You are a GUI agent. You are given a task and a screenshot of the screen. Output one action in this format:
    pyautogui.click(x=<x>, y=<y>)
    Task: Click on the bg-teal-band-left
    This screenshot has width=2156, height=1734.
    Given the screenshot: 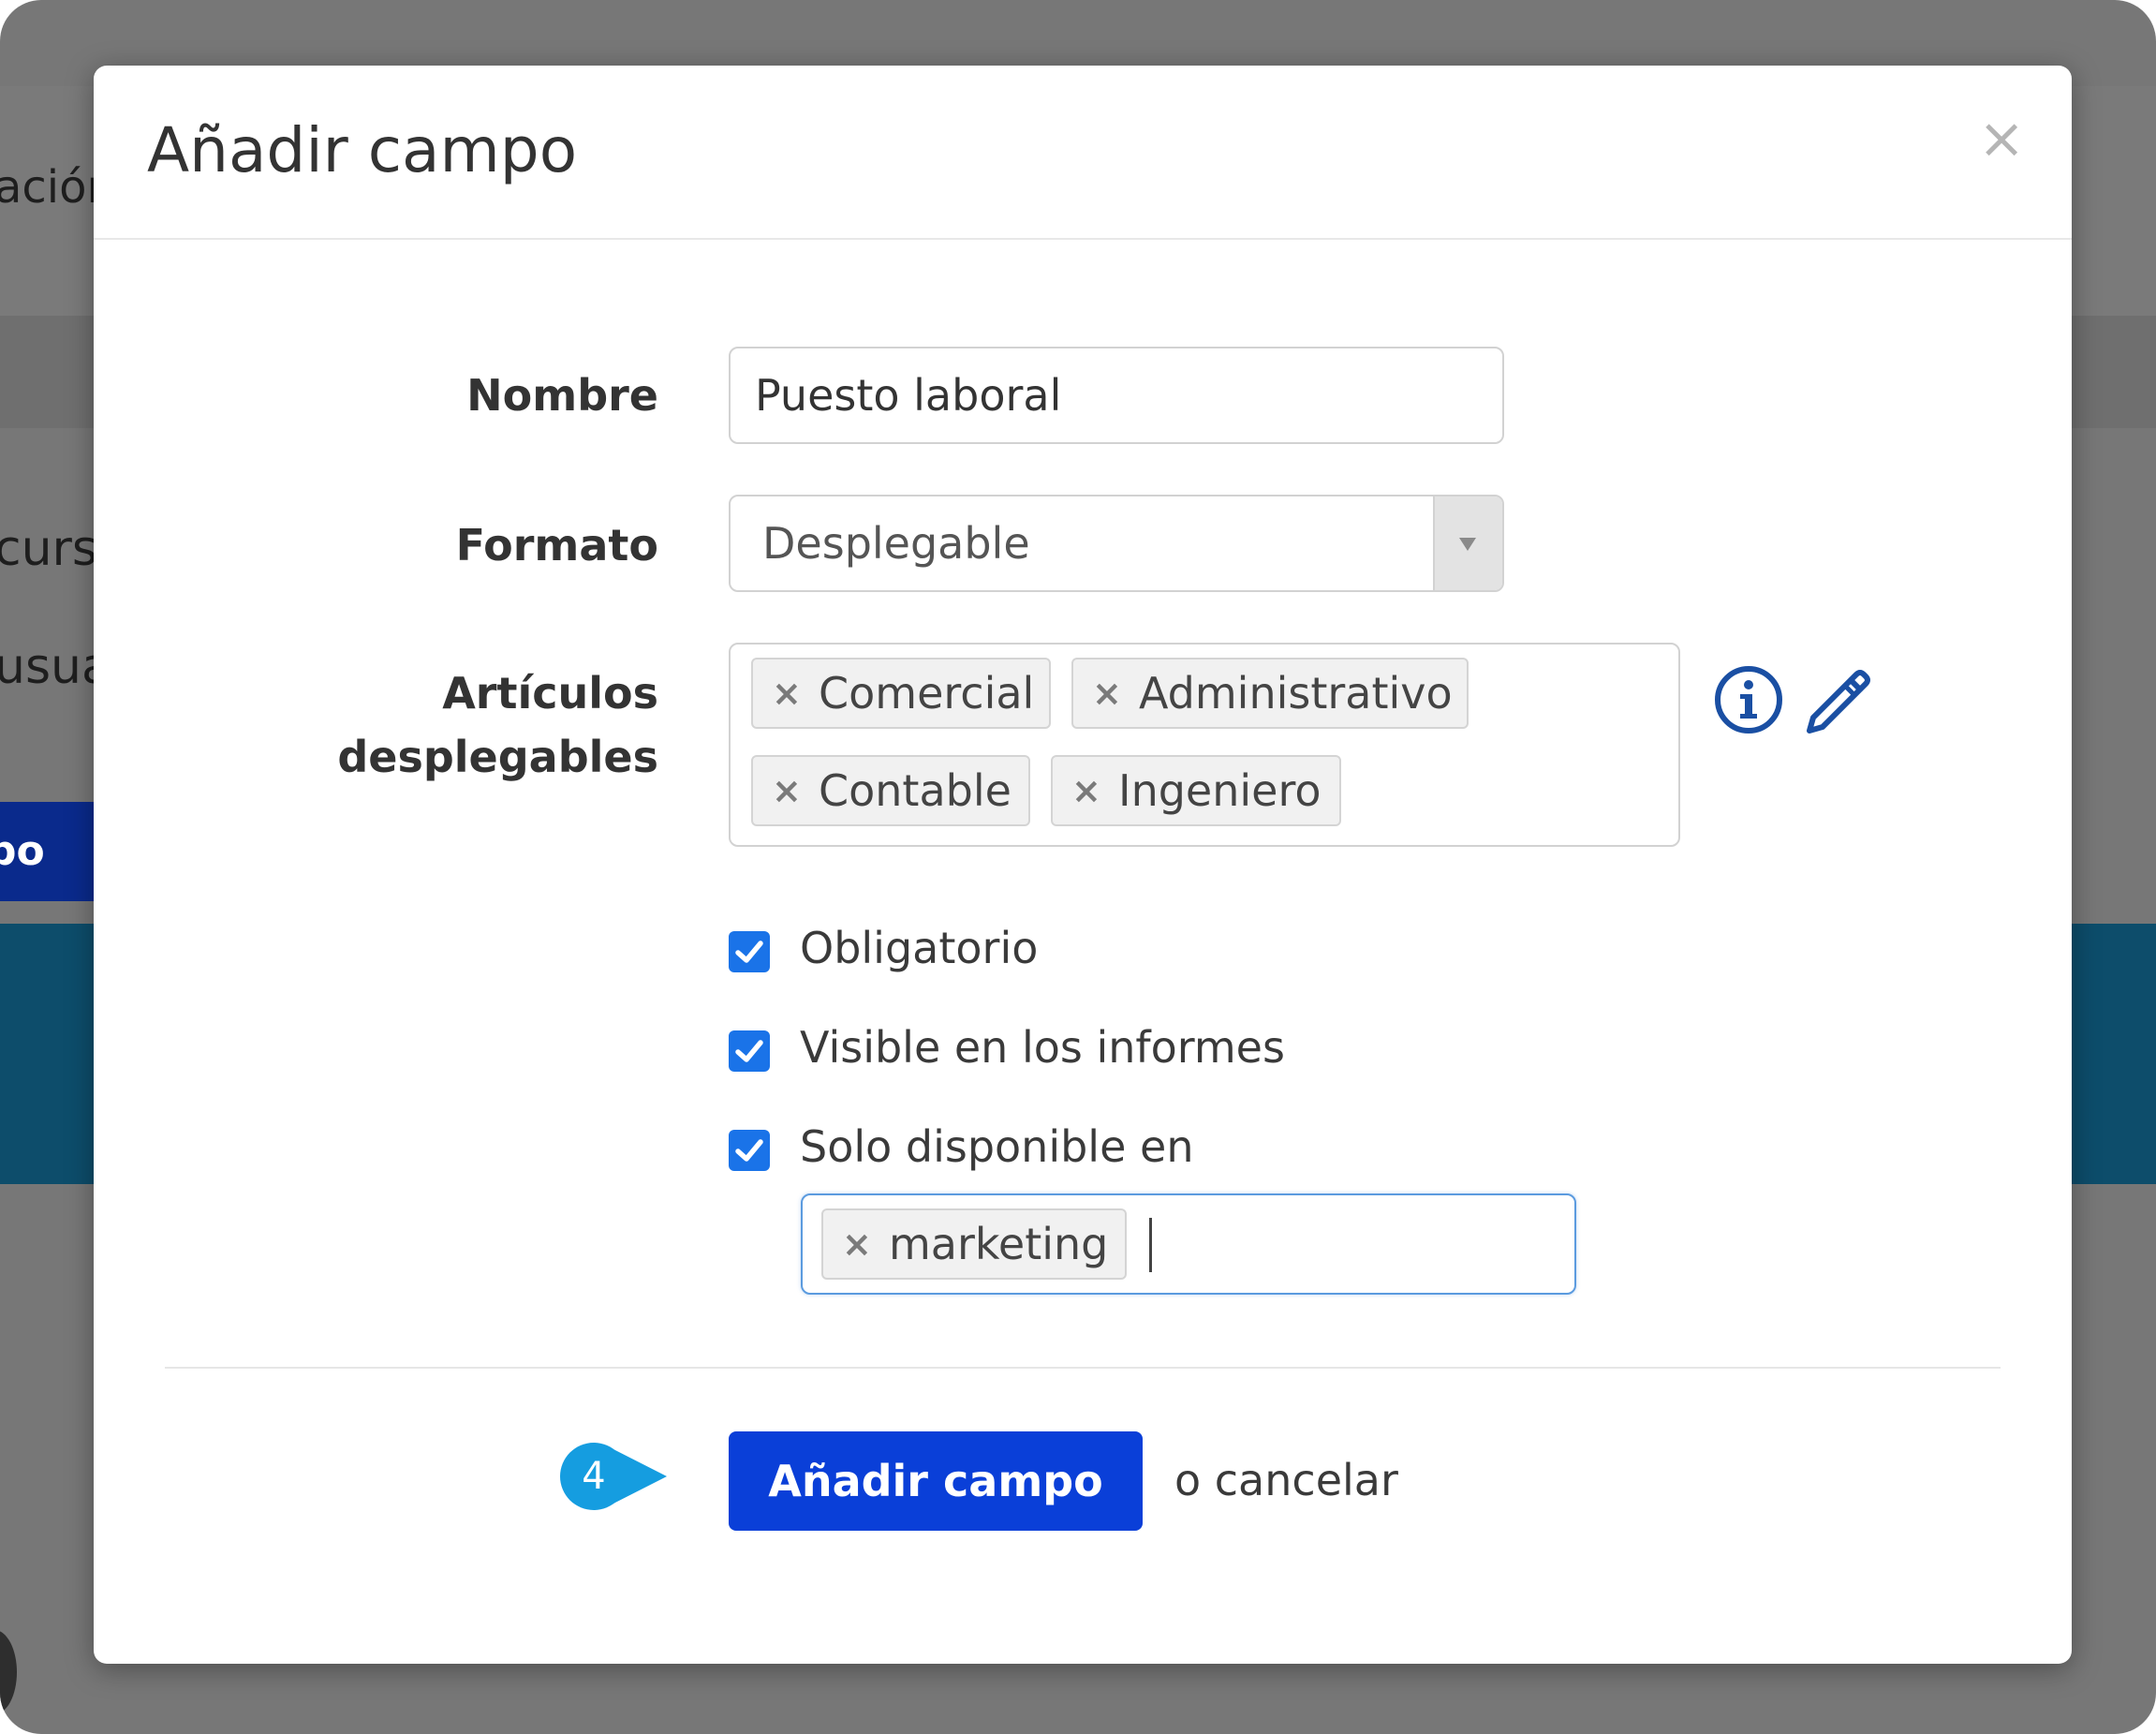 What is the action you would take?
    pyautogui.click(x=51, y=1054)
    